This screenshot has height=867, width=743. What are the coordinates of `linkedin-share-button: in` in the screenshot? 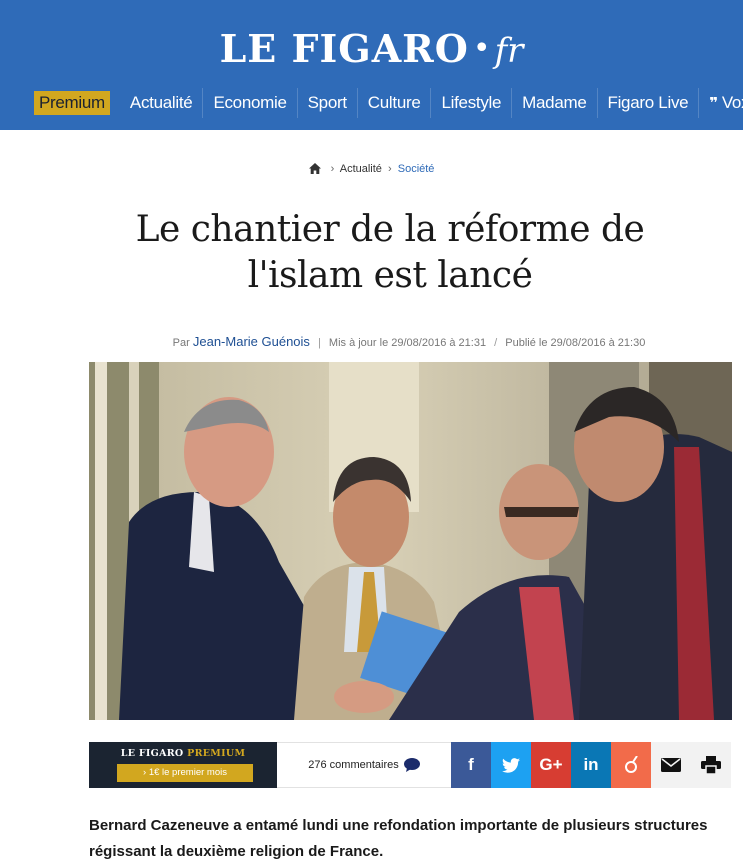 It's located at (591, 765).